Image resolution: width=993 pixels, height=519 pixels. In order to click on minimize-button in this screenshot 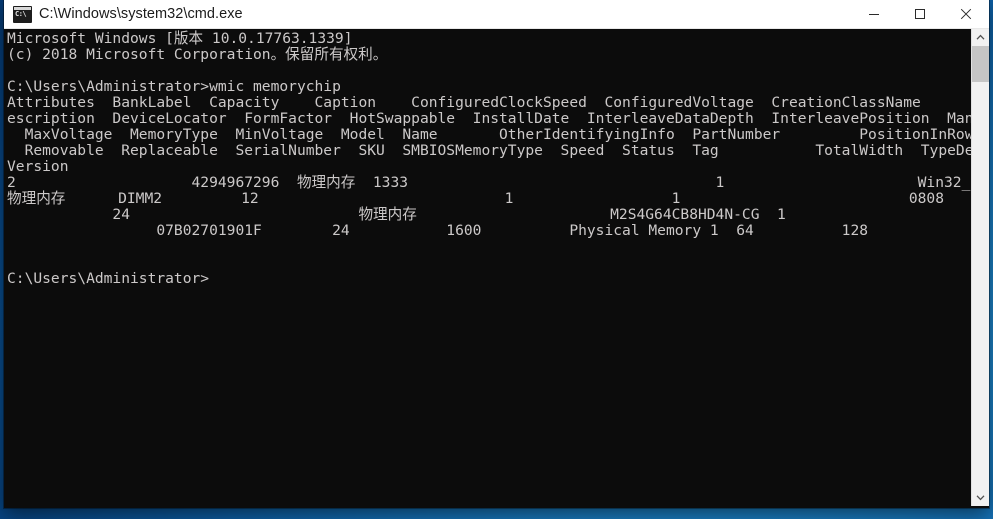, I will do `click(874, 14)`.